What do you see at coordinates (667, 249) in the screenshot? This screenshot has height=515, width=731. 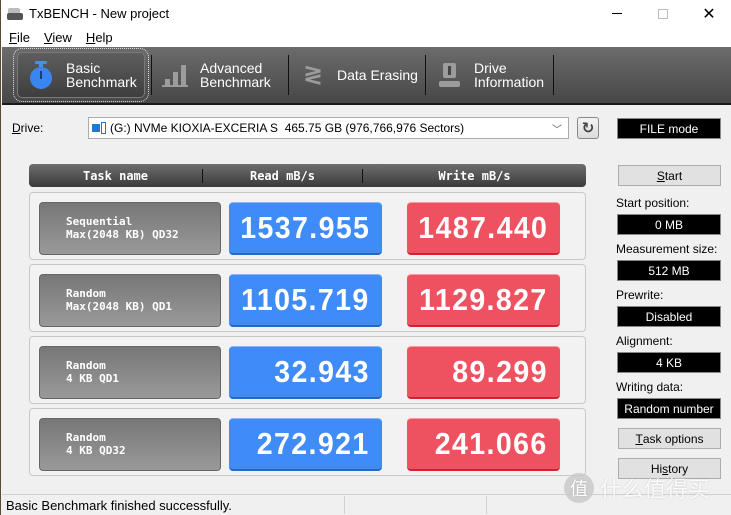 I see `measurement-size-label: Measurement size:` at bounding box center [667, 249].